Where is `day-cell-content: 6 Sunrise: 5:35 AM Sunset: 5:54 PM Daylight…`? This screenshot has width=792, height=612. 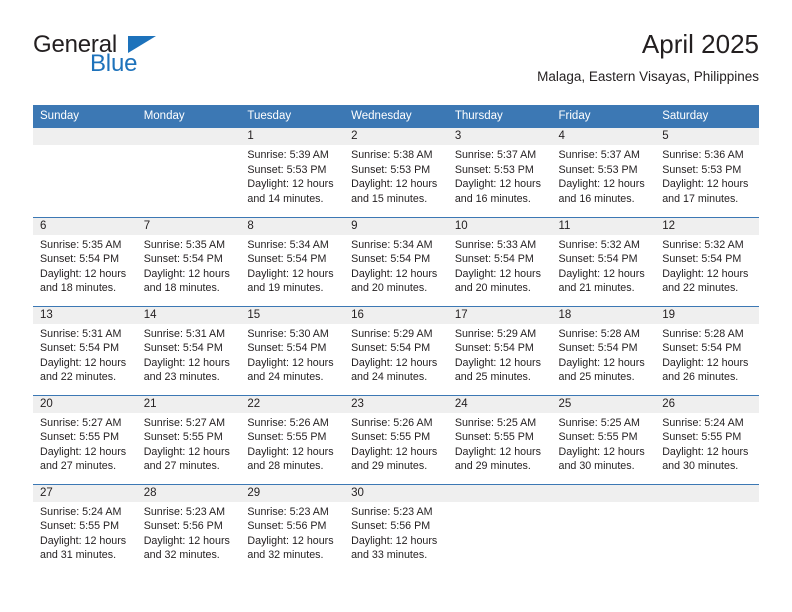 day-cell-content: 6 Sunrise: 5:35 AM Sunset: 5:54 PM Daylight… is located at coordinates (85, 261).